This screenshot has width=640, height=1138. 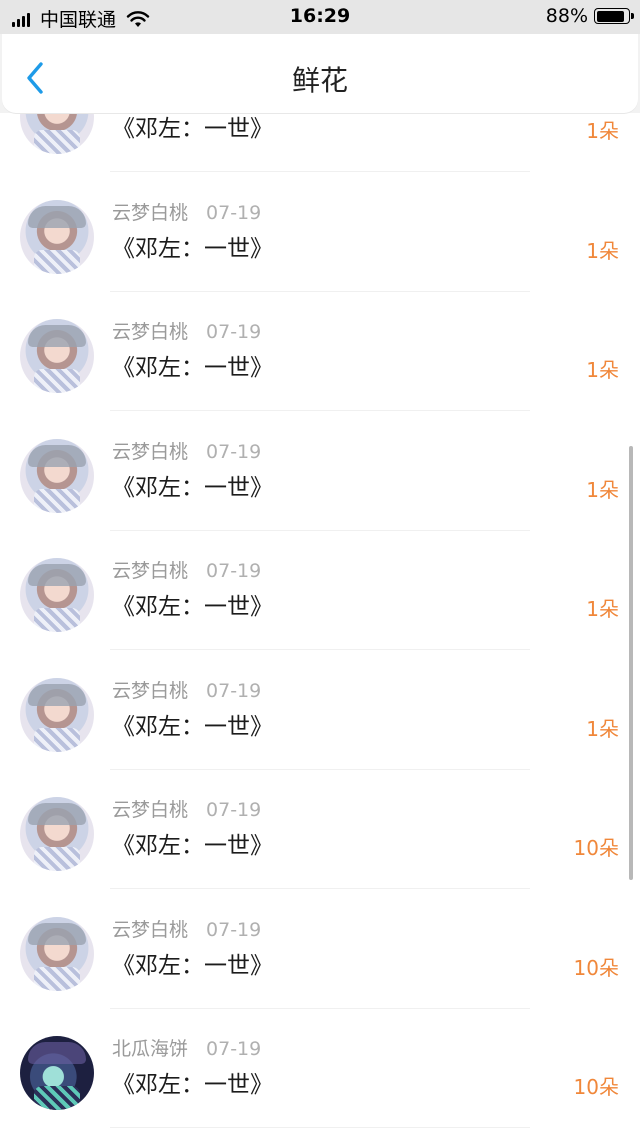 I want to click on nav-header: 鲜花, so click(x=320, y=73).